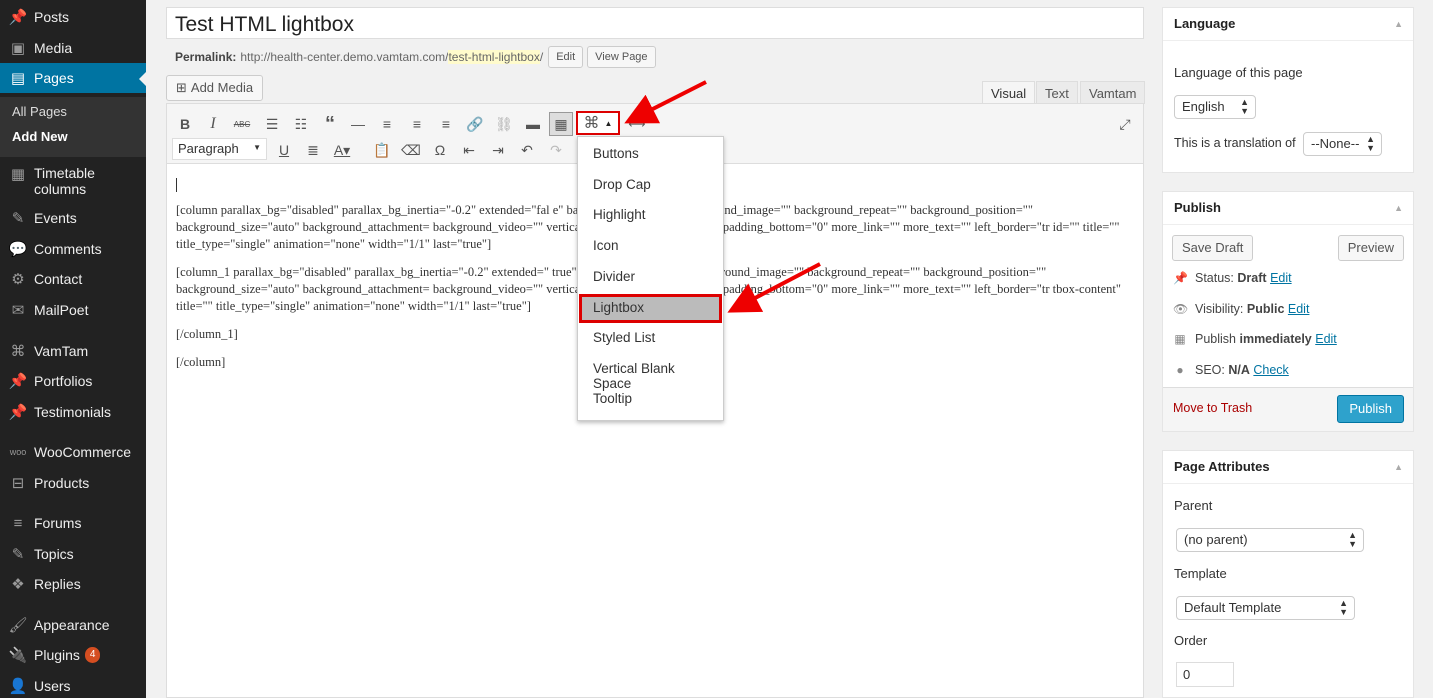  Describe the element at coordinates (498, 150) in the screenshot. I see `indent-icon: ⇥` at that location.